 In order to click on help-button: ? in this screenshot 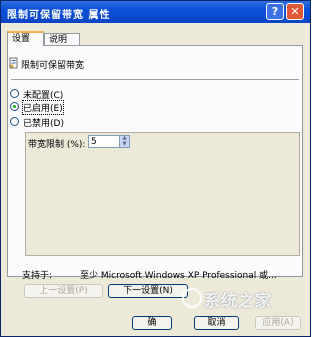, I will do `click(275, 11)`.